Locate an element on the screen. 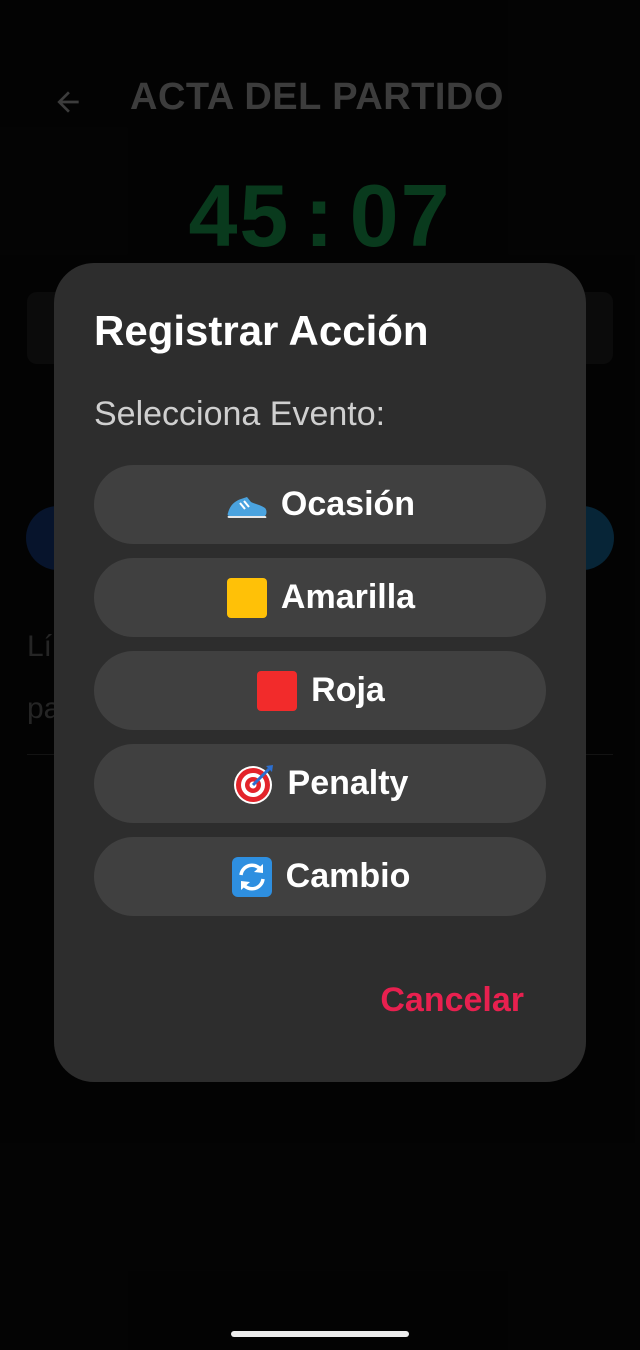 This screenshot has width=640, height=1350. option-label: Cambio is located at coordinates (348, 876).